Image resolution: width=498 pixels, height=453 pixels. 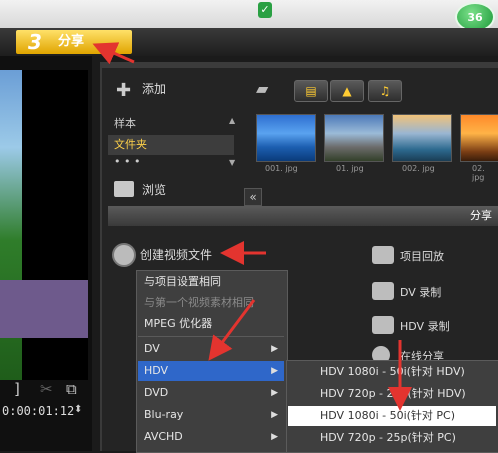 I want to click on menu-item-label: DVD, so click(x=156, y=392).